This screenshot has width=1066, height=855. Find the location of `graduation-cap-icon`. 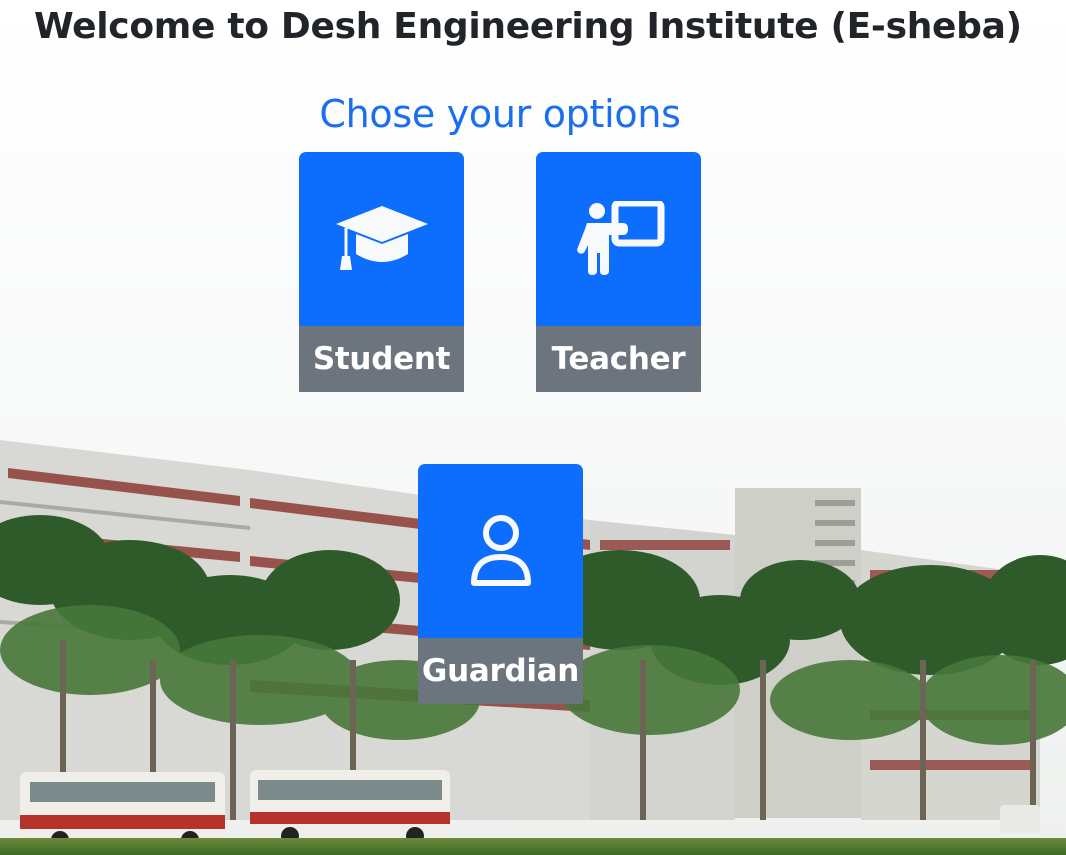

graduation-cap-icon is located at coordinates (381, 238).